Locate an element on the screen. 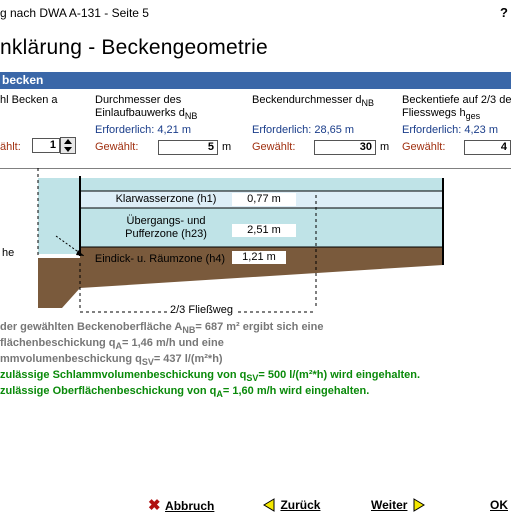  count-label: hl Becken a is located at coordinates (29, 100).